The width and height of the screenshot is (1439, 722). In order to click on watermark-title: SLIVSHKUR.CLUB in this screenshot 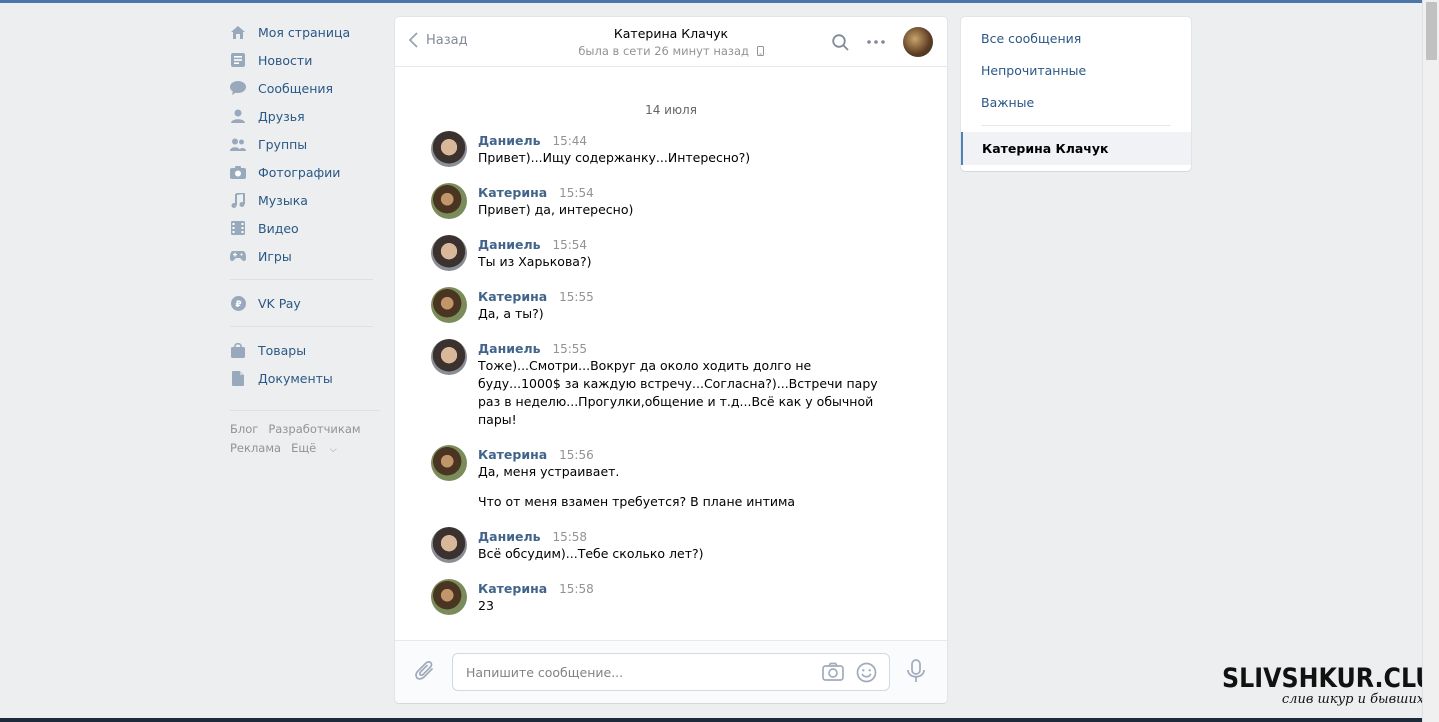, I will do `click(1330, 678)`.